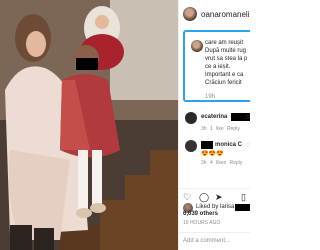 This screenshot has height=250, width=320. Describe the element at coordinates (217, 129) in the screenshot. I see `comment-likes: 1 like` at that location.